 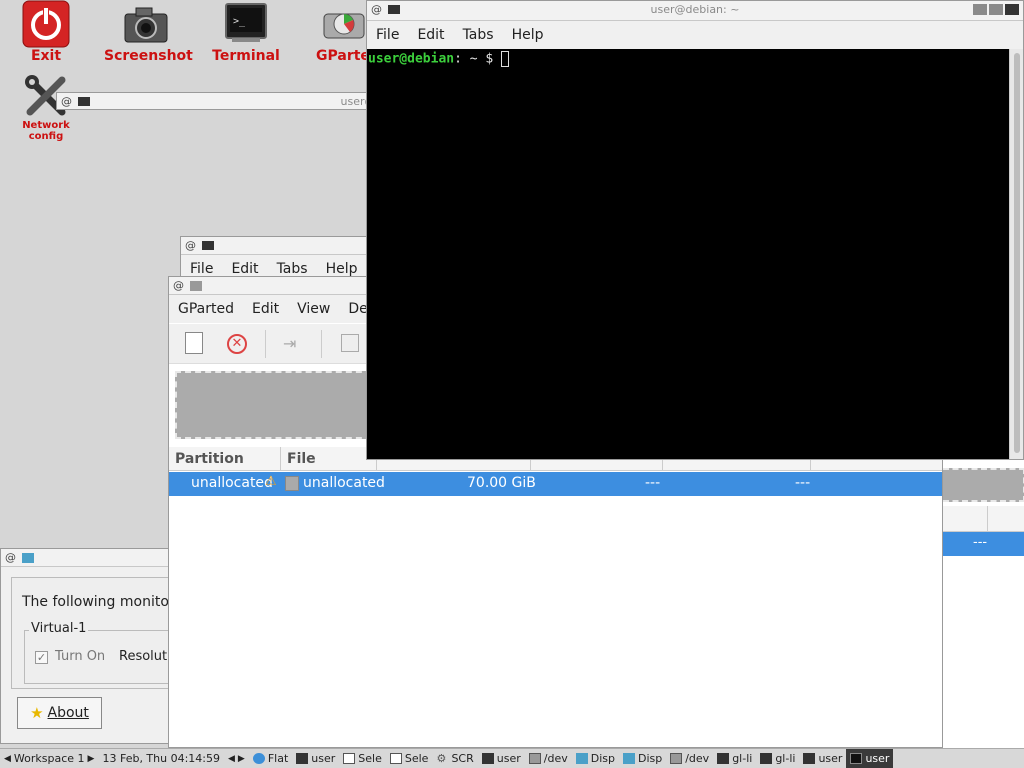 I want to click on taskbar-workspace: ◀ Workspace 1 ▶, so click(x=49, y=758).